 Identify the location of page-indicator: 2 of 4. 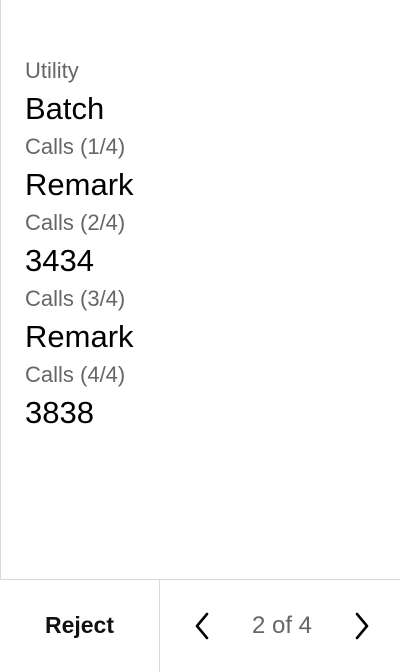
(282, 625).